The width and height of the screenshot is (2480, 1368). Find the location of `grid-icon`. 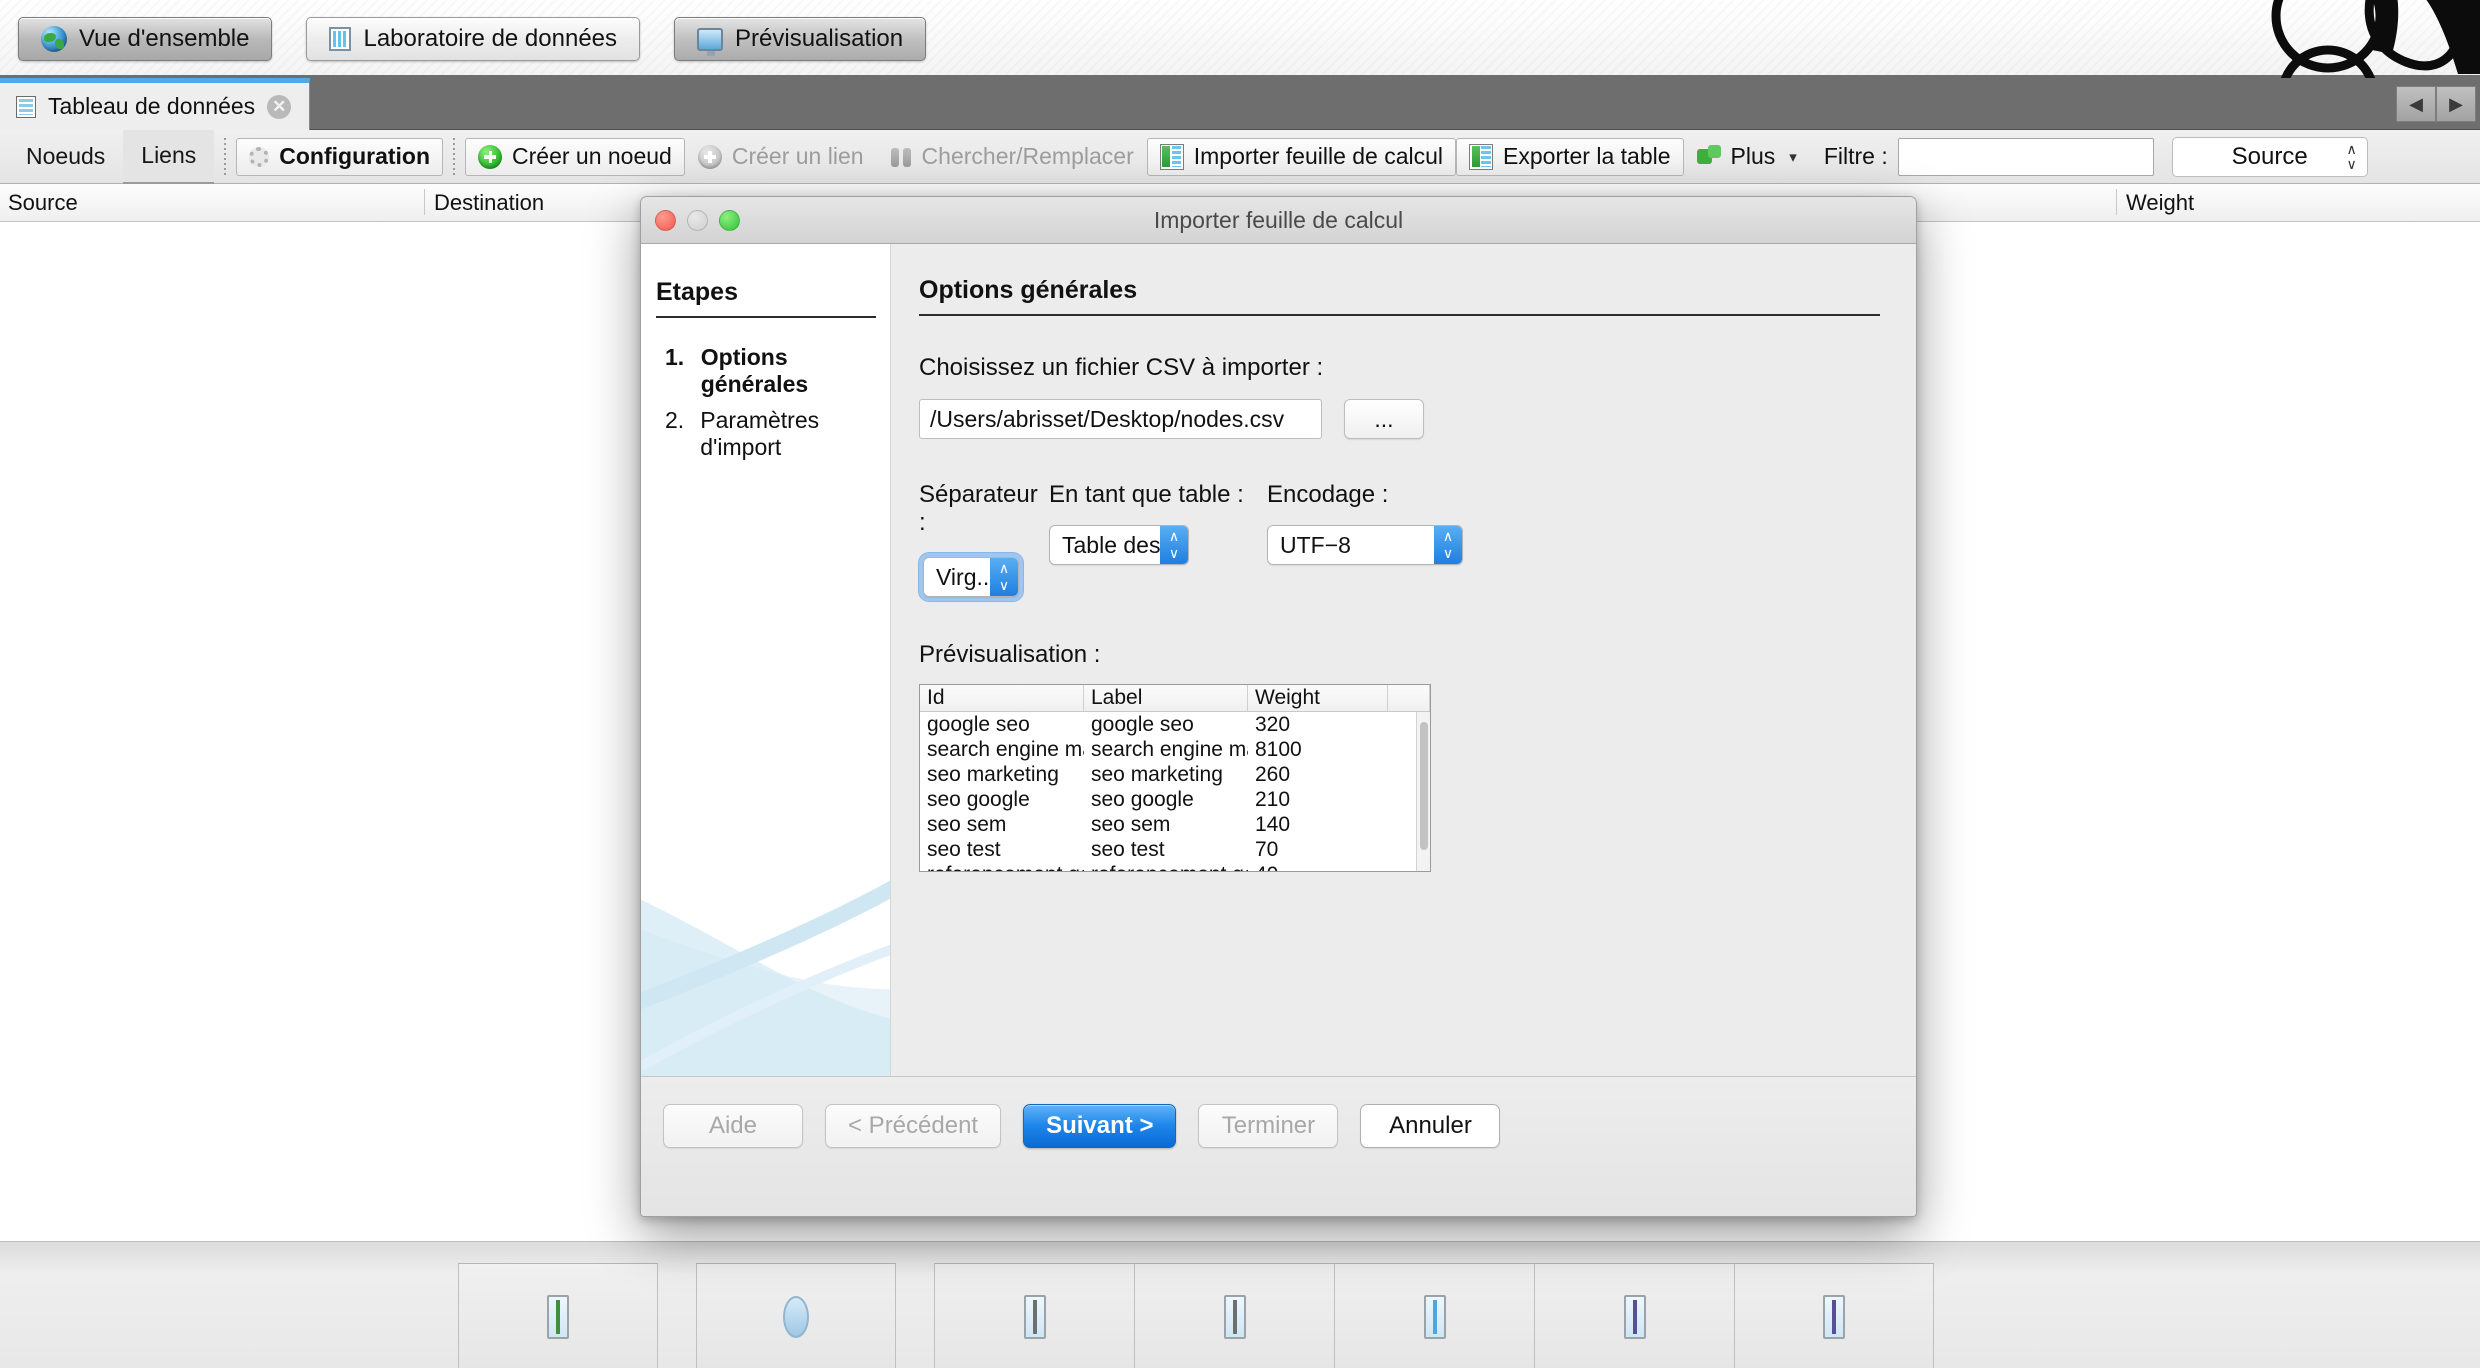

grid-icon is located at coordinates (340, 39).